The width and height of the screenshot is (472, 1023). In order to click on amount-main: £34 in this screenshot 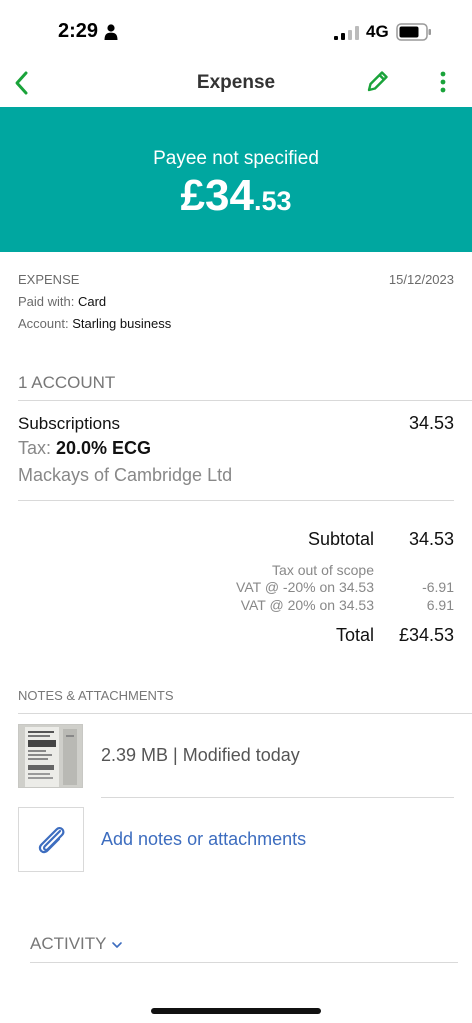, I will do `click(217, 195)`.